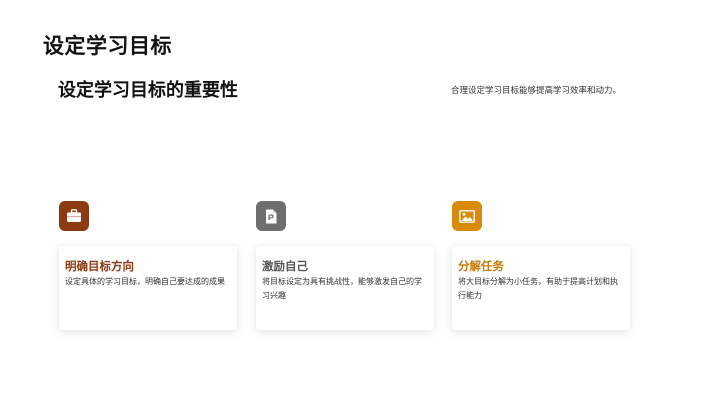  Describe the element at coordinates (145, 281) in the screenshot. I see `card-text: 设定具体的学习目标，明确自己要达成的成果` at that location.